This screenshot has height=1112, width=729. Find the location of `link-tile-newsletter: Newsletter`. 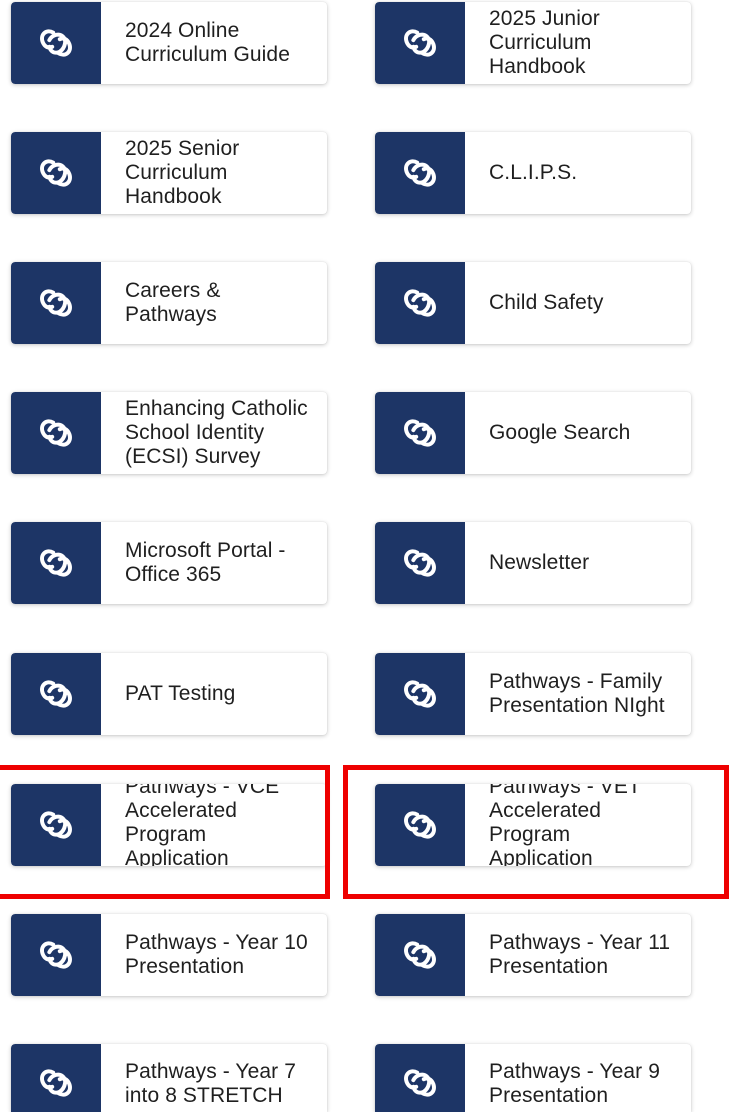

link-tile-newsletter: Newsletter is located at coordinates (533, 563).